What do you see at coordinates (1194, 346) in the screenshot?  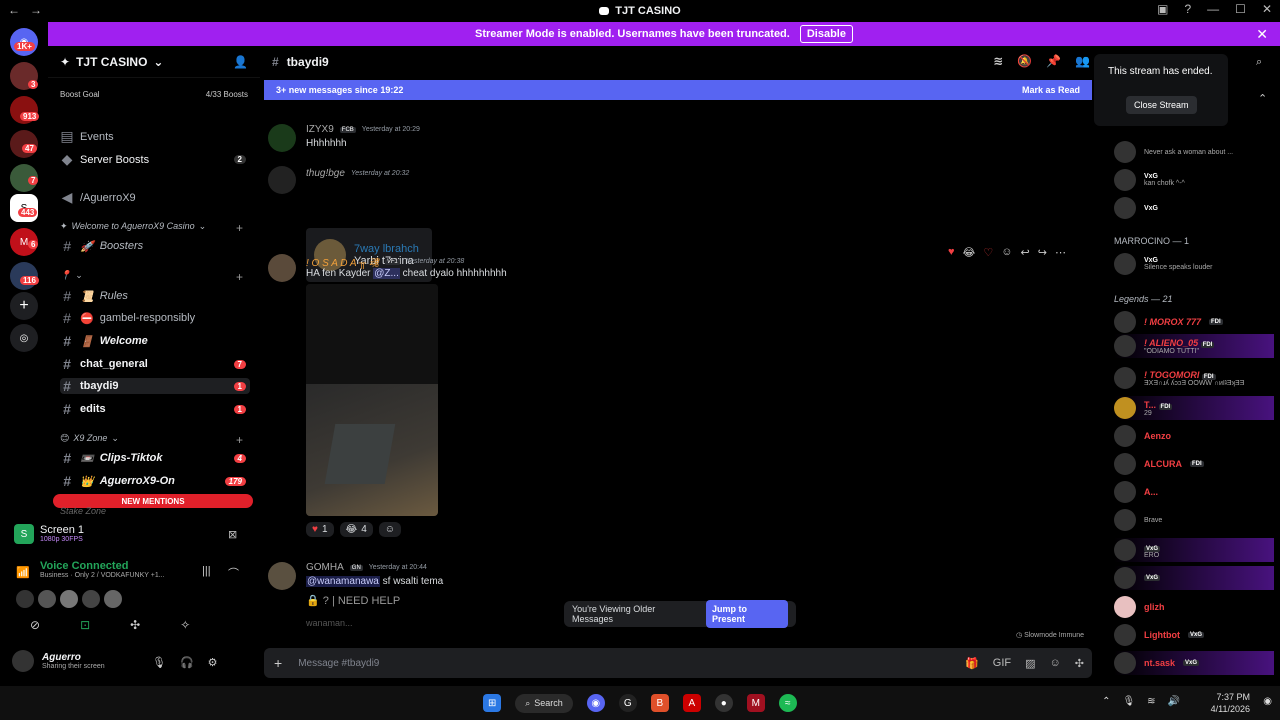 I see `member-item: ! ALIENO_05 FDI "ODIAMO TUTTI"` at bounding box center [1194, 346].